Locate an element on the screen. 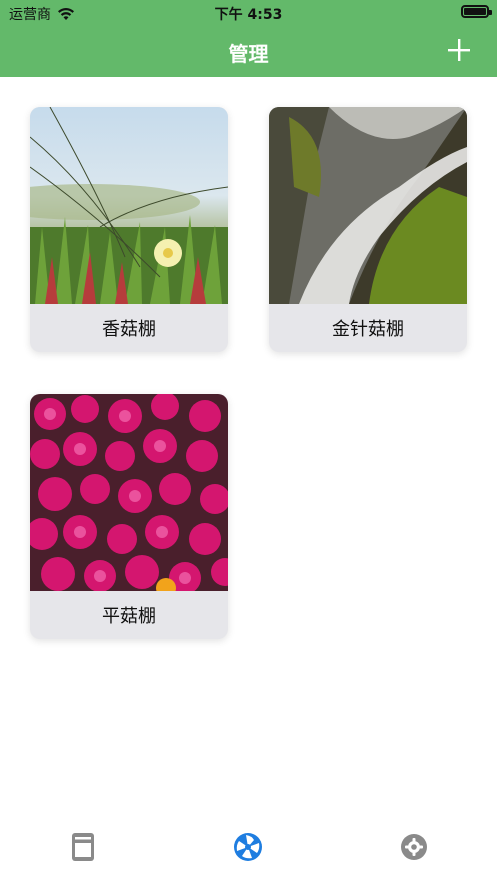 The image size is (497, 883). greenhouse-card: 香菇棚 is located at coordinates (129, 229).